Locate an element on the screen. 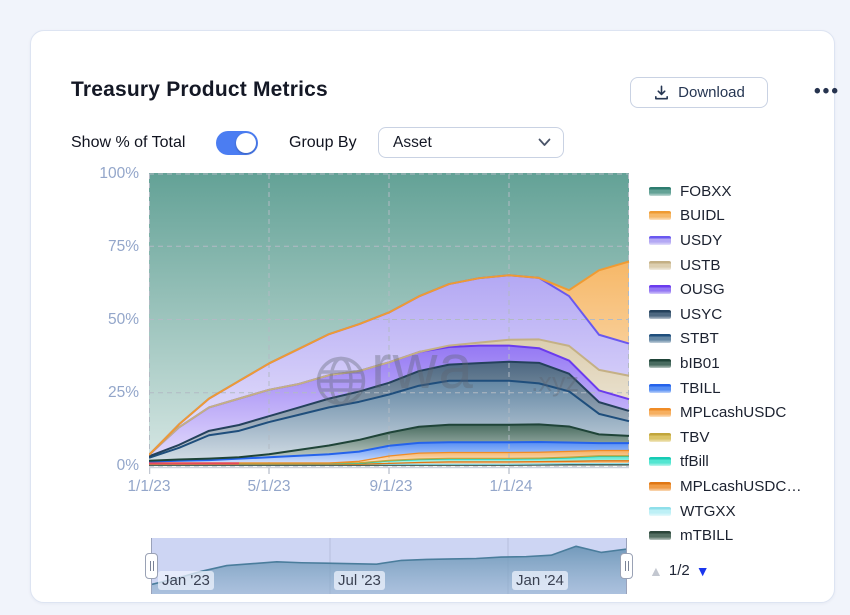  chevron-down-icon is located at coordinates (544, 142).